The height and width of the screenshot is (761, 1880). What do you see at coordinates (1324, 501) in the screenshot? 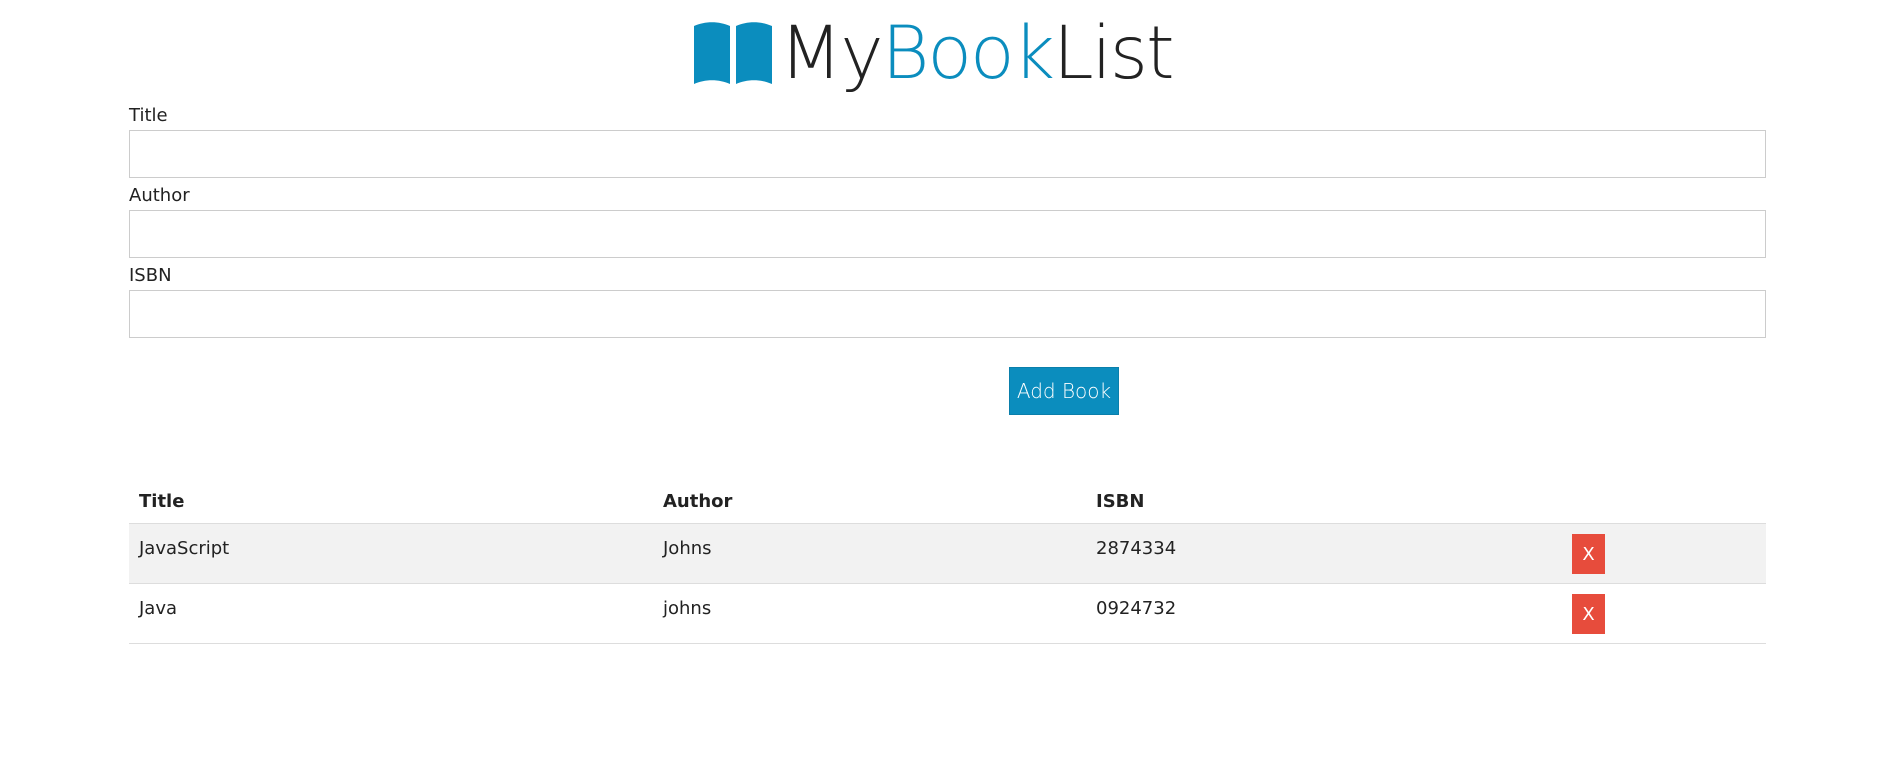
I see `isbn-column-header: ISBN` at bounding box center [1324, 501].